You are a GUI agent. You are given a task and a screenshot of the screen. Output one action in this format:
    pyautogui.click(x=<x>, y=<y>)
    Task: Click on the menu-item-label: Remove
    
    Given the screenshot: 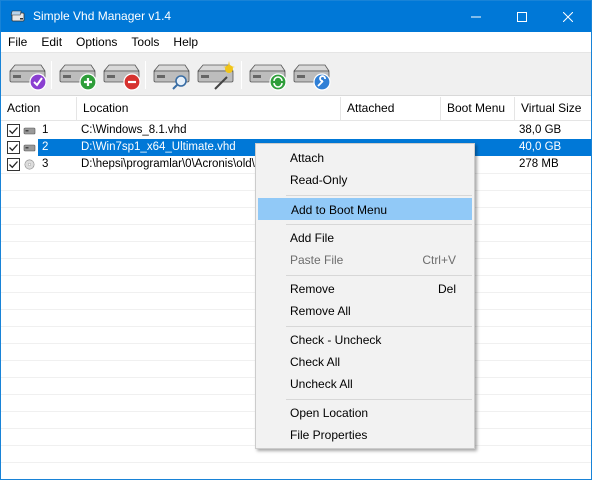 What is the action you would take?
    pyautogui.click(x=312, y=289)
    